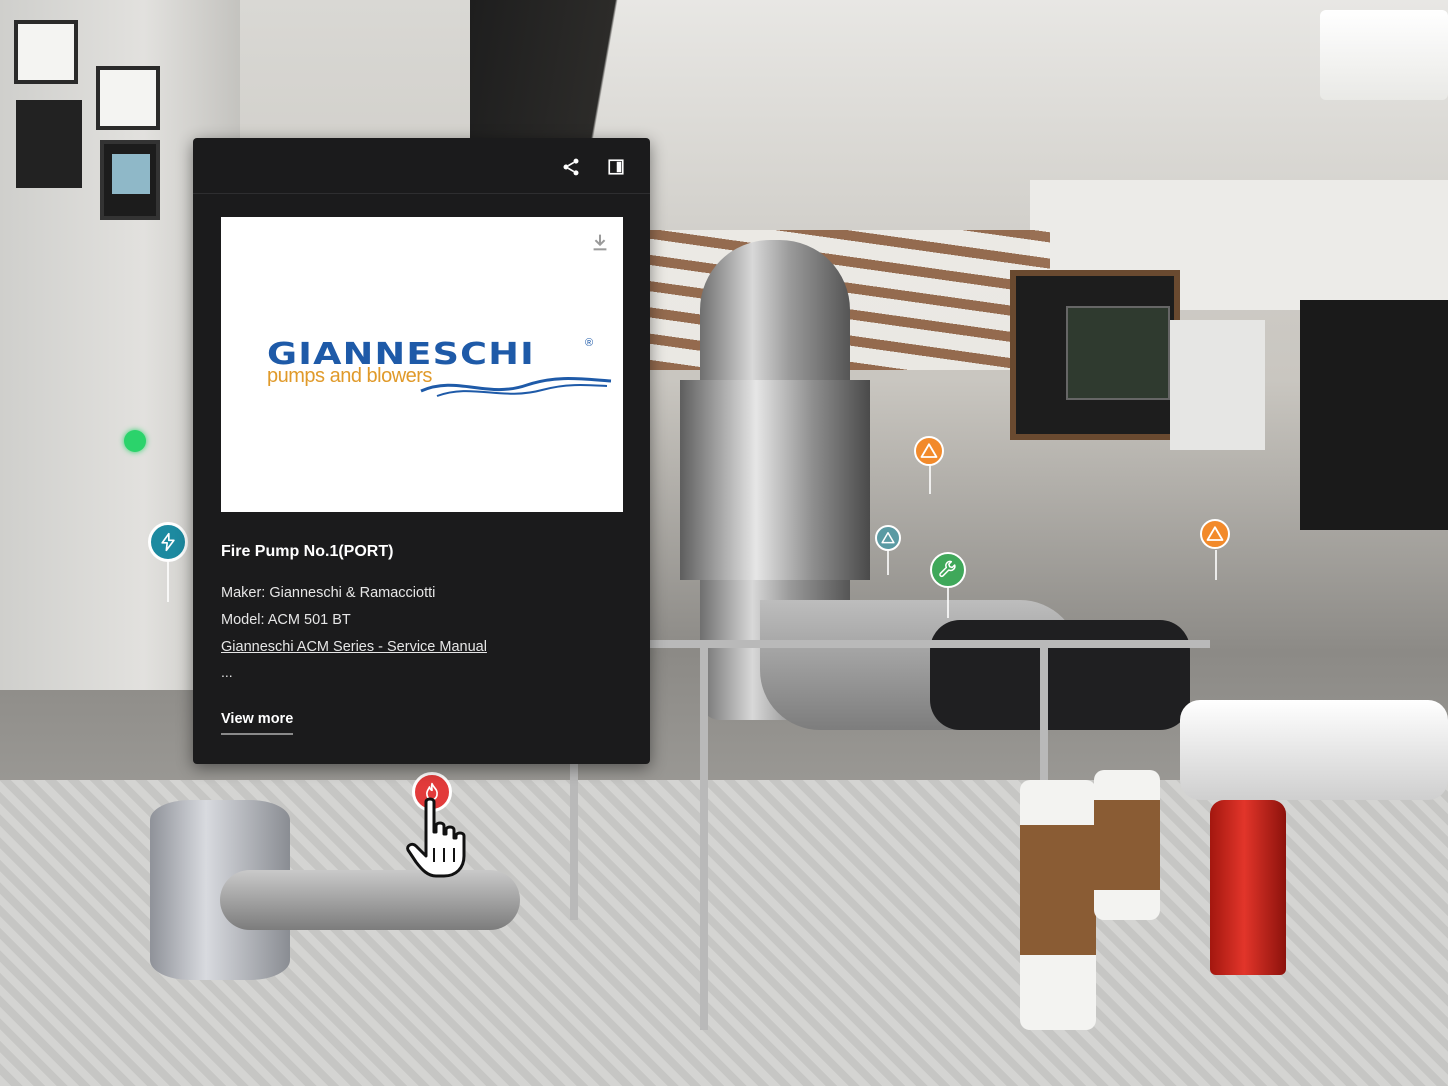  What do you see at coordinates (1384, 55) in the screenshot?
I see `ceiling-lamp` at bounding box center [1384, 55].